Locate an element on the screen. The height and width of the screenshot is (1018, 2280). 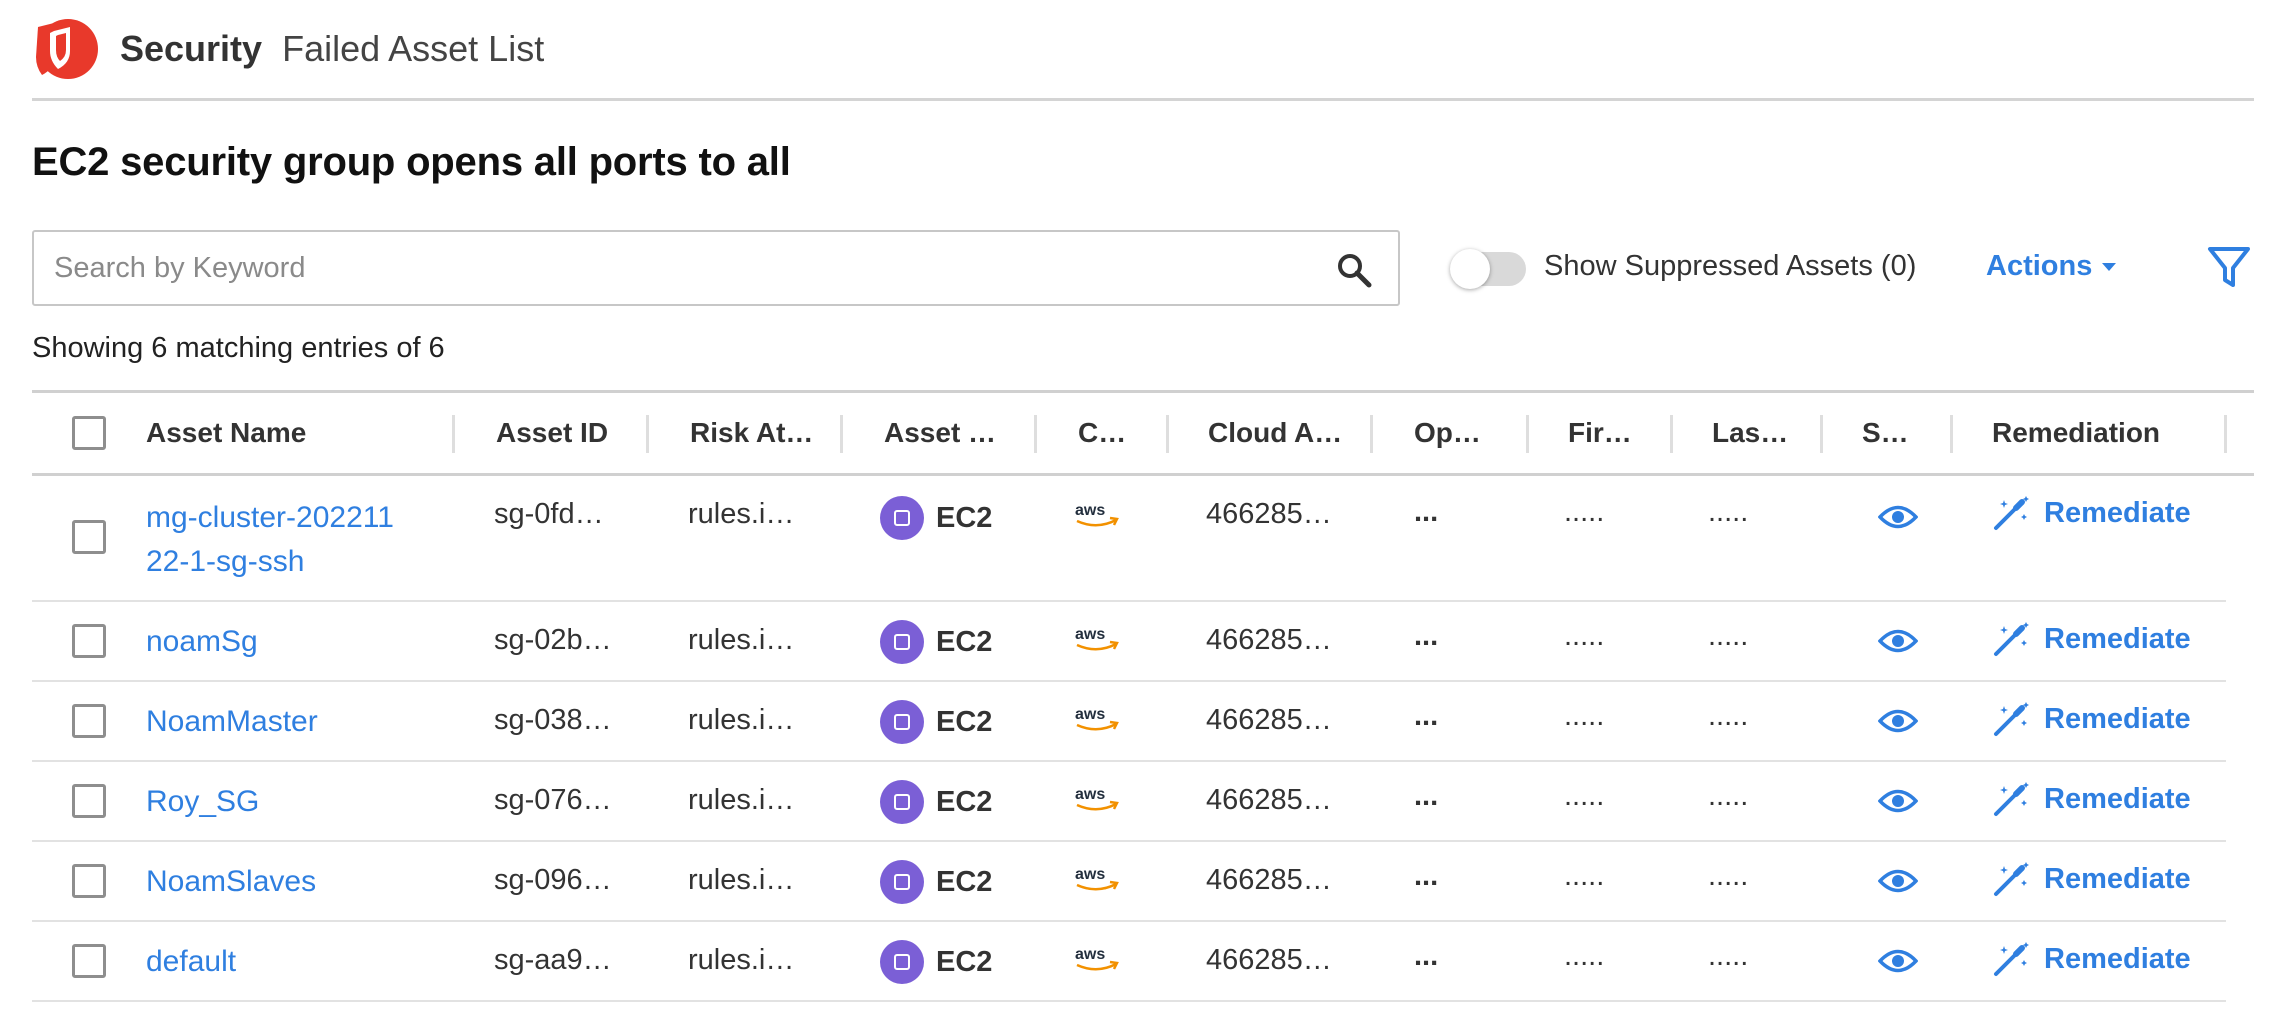
search-input is located at coordinates (684, 268).